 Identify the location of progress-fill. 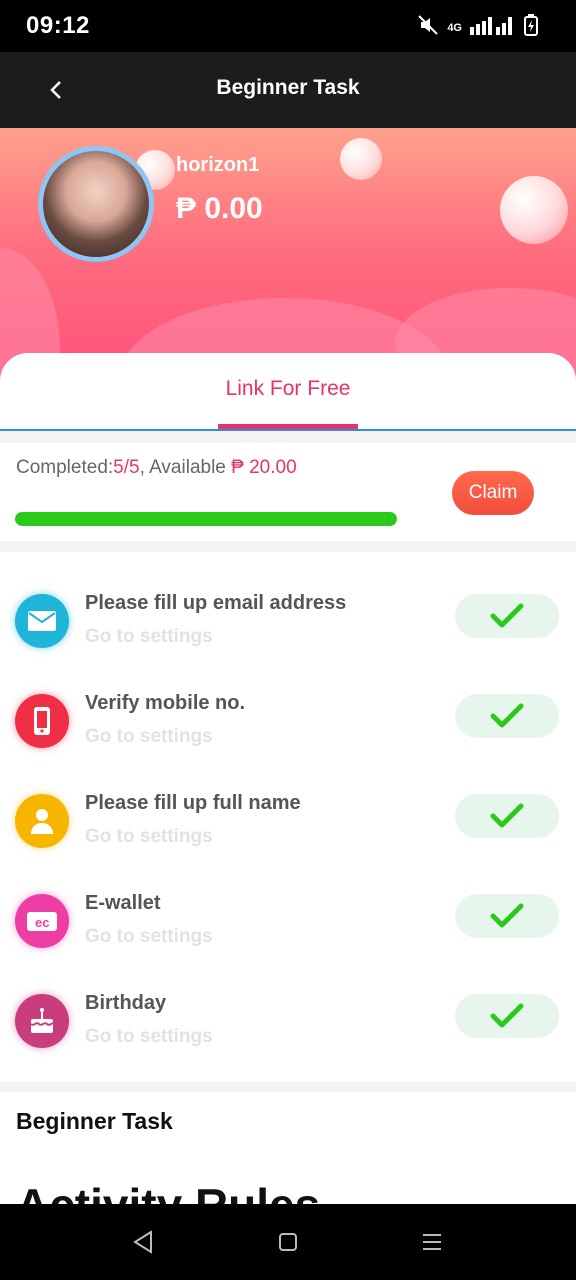
(206, 519).